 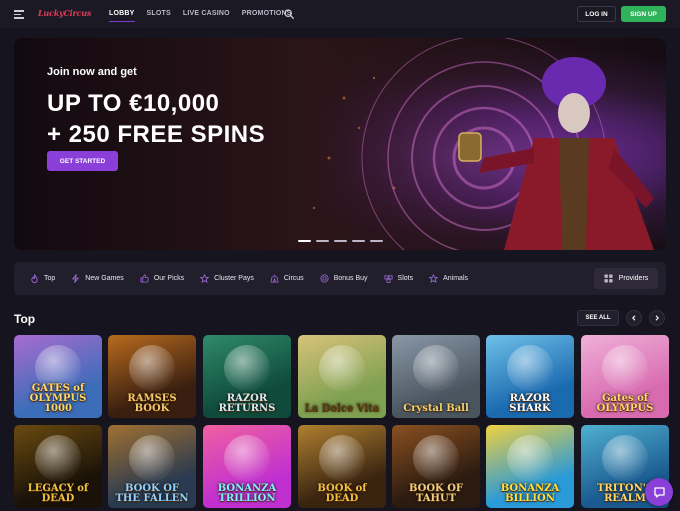 I want to click on main-nav: LOBBY SLOTS LIVE CASINO PROMOTIONS, so click(x=200, y=16).